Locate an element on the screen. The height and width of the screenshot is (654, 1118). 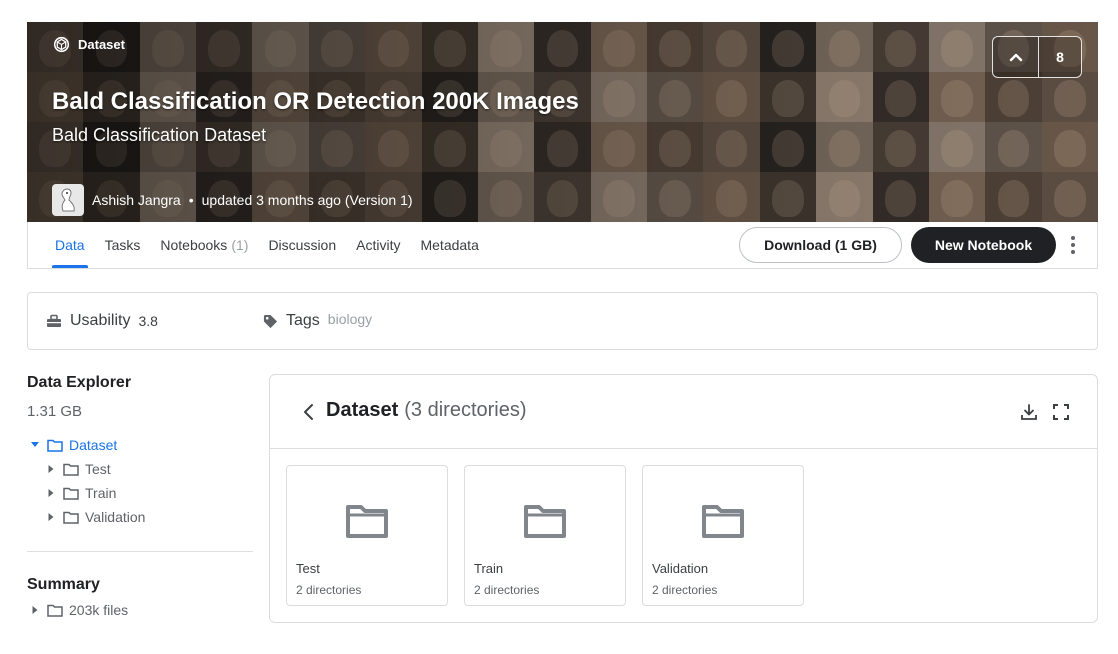
back-arrow-icon is located at coordinates (308, 412).